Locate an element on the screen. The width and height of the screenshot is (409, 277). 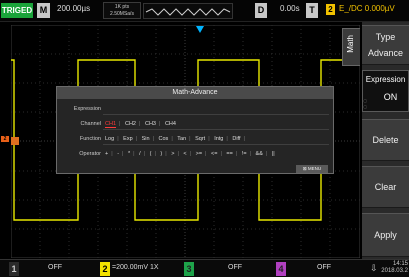
delay-readout: 0.00s is located at coordinates (290, 8).